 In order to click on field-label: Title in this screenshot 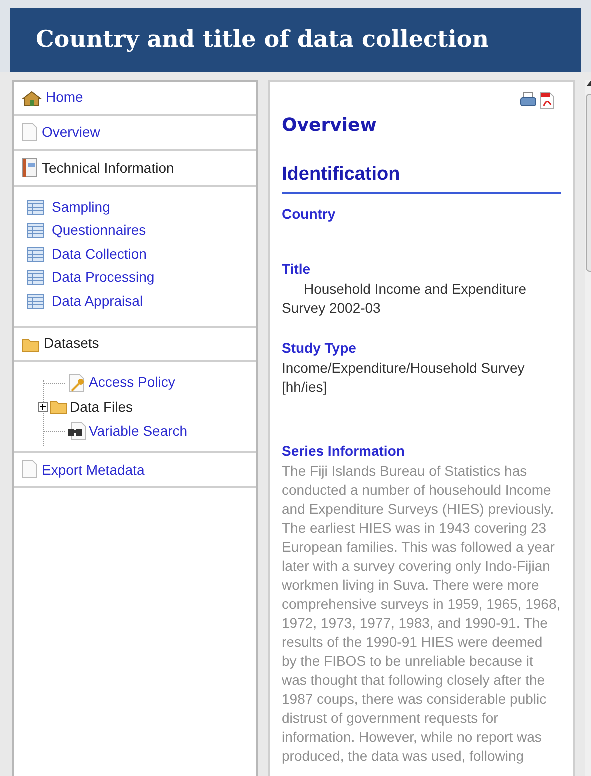, I will do `click(297, 269)`.